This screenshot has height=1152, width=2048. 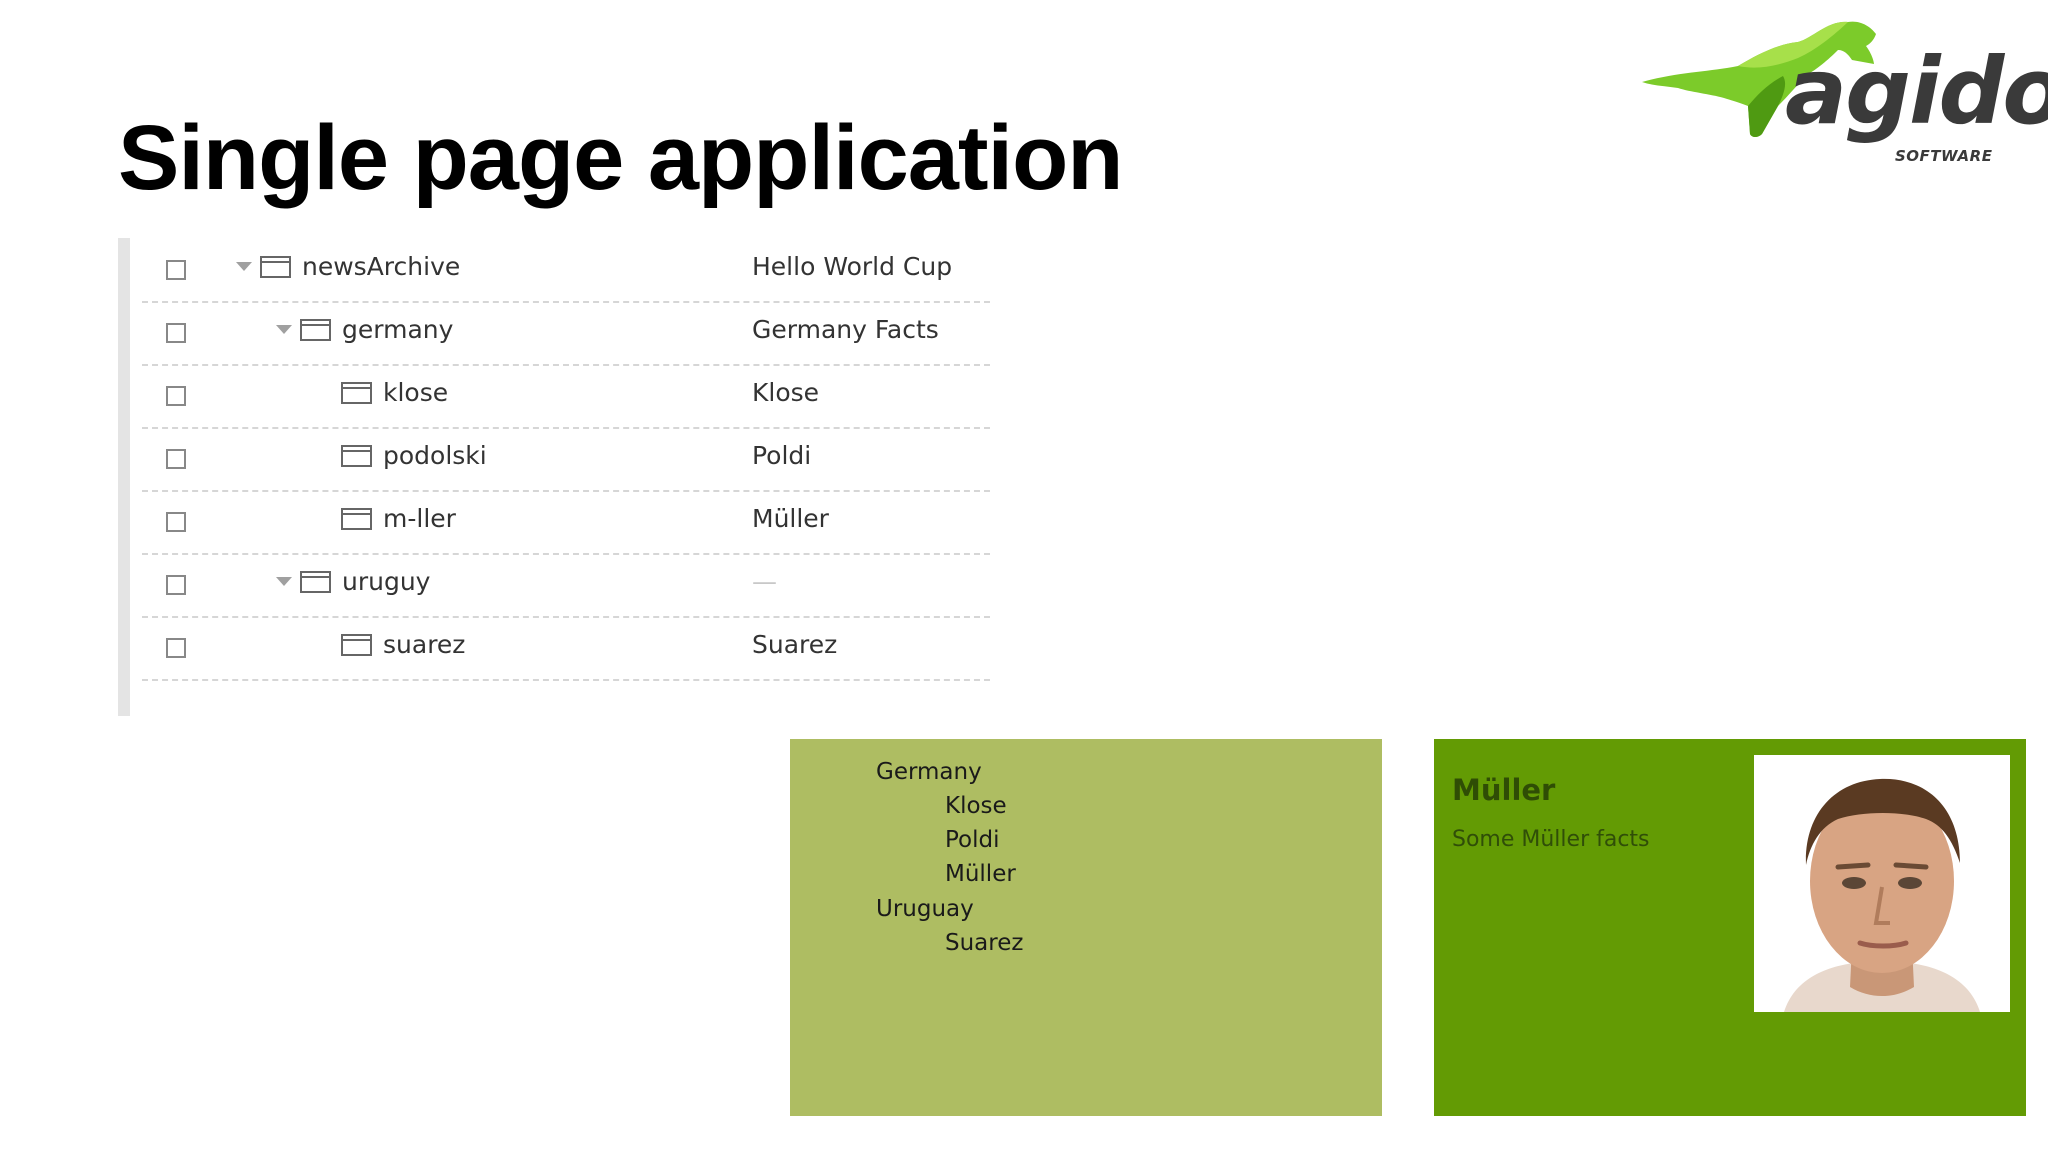 What do you see at coordinates (1944, 156) in the screenshot?
I see `logo-tagline: SOFTWARE` at bounding box center [1944, 156].